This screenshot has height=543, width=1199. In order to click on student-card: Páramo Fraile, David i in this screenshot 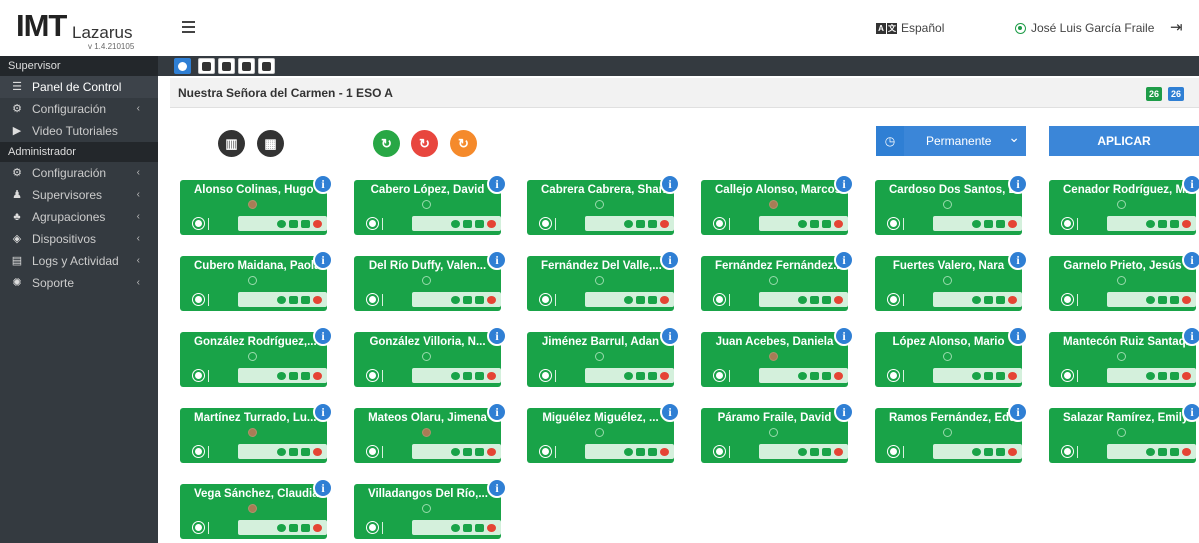, I will do `click(777, 432)`.